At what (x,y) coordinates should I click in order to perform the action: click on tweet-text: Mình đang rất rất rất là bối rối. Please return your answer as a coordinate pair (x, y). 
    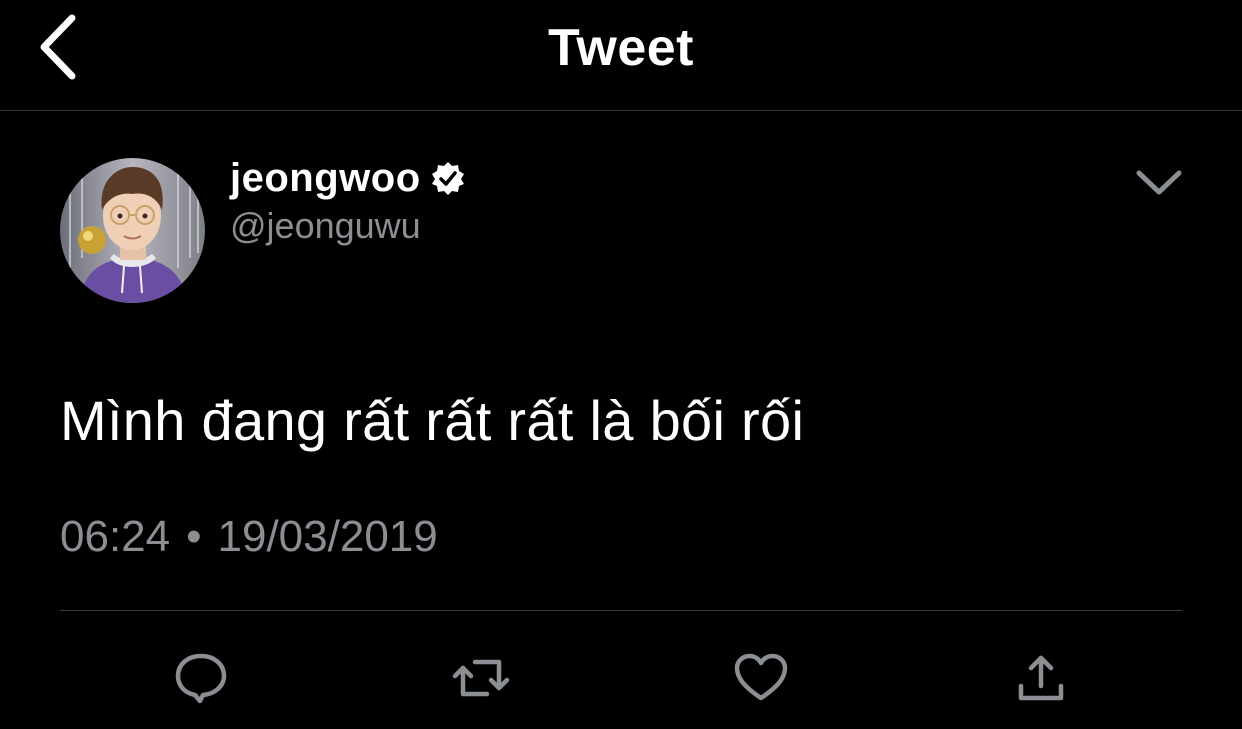
    Looking at the image, I should click on (432, 420).